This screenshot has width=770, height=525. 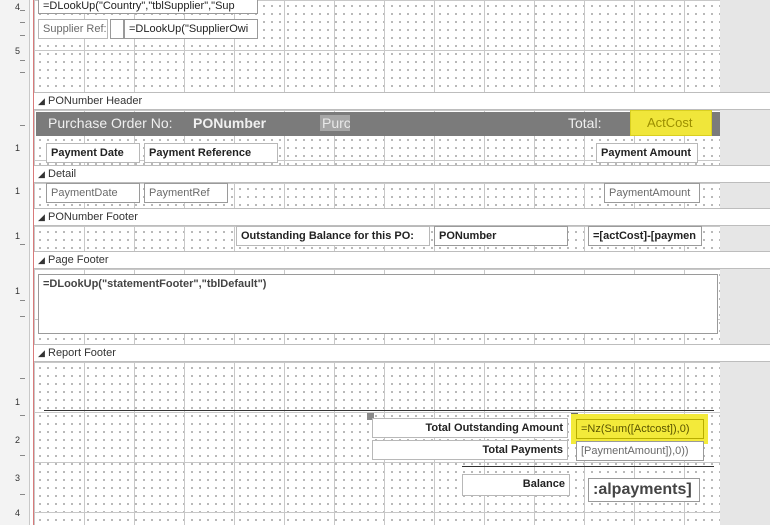 What do you see at coordinates (402, 260) in the screenshot?
I see `section-page-footer: ◢ Page Footer` at bounding box center [402, 260].